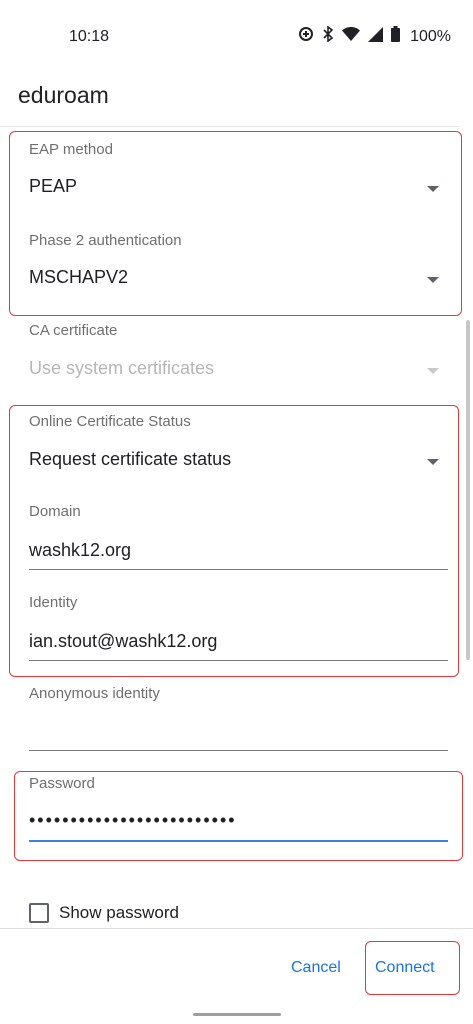  What do you see at coordinates (110, 421) in the screenshot?
I see `ocsp-label: Online Certificate Status` at bounding box center [110, 421].